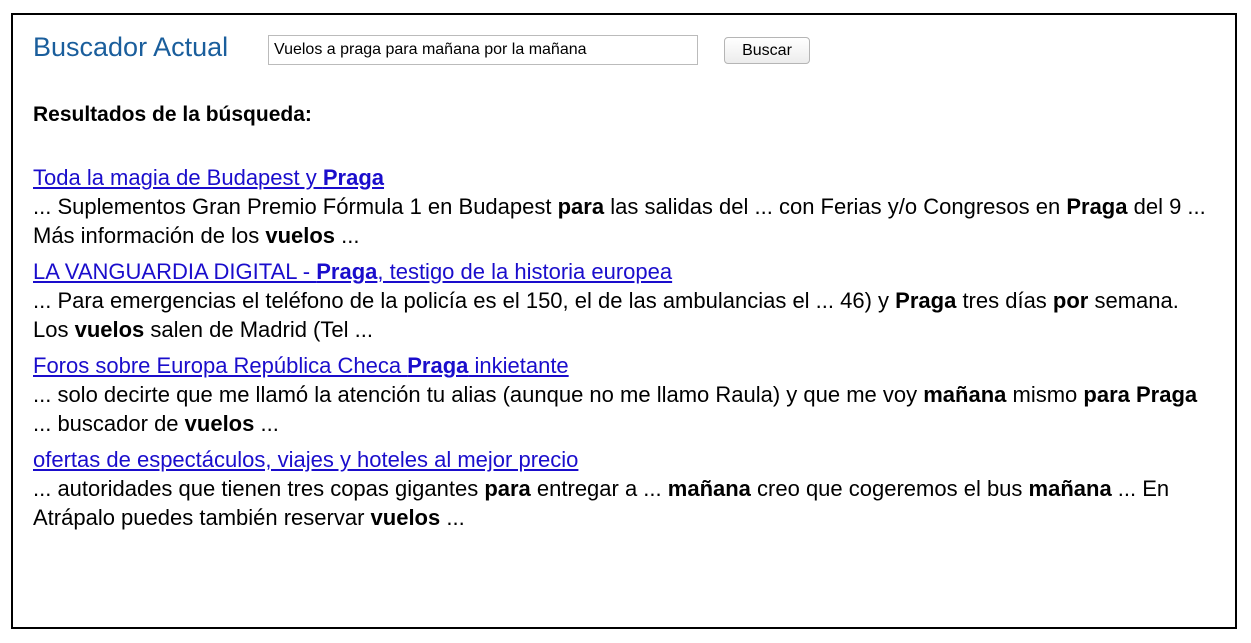  What do you see at coordinates (1070, 300) in the screenshot?
I see `highlighted-term: por` at bounding box center [1070, 300].